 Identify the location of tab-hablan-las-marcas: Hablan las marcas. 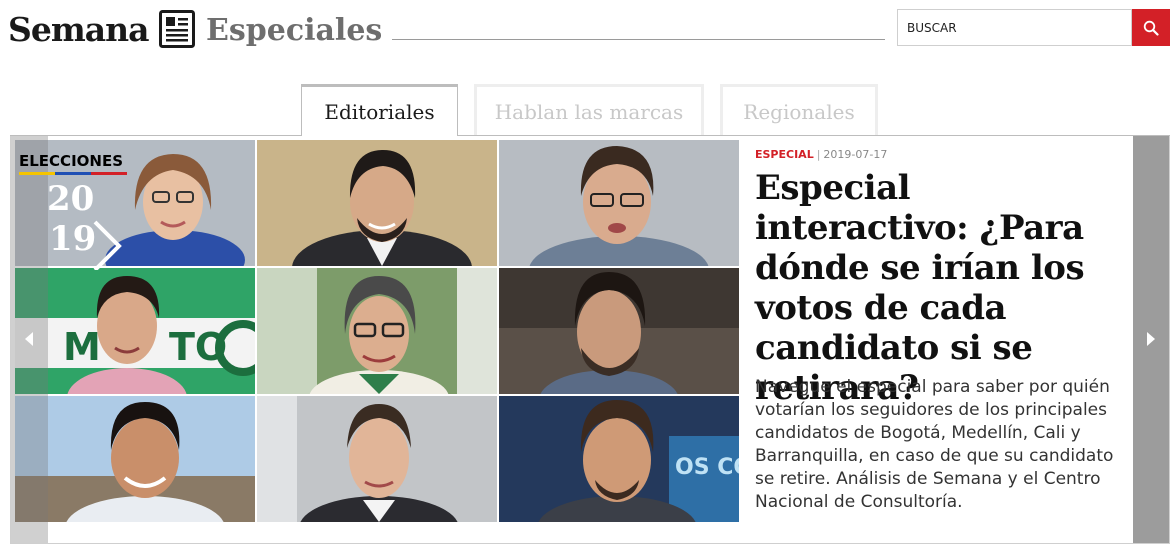
(589, 110).